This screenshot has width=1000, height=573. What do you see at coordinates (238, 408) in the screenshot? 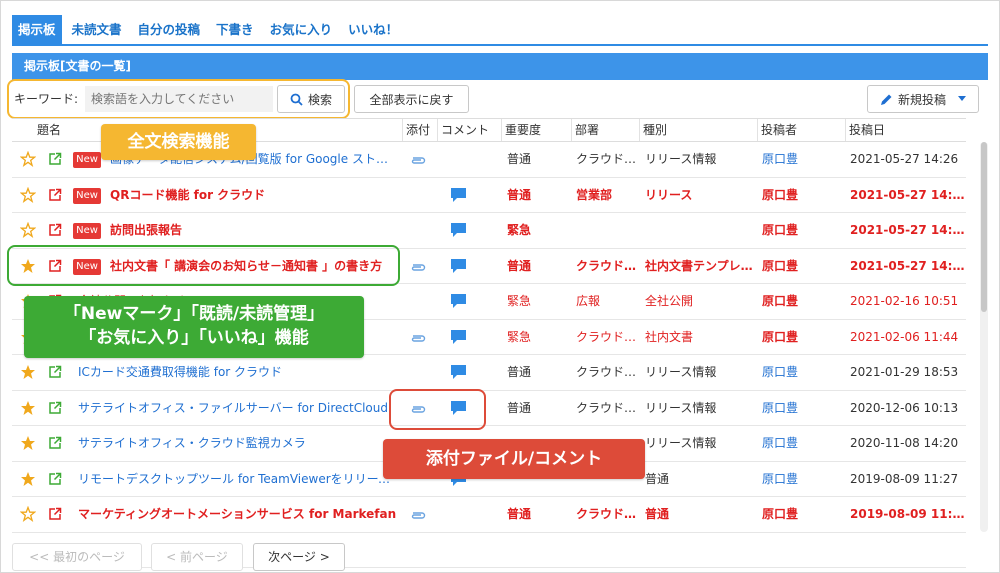
I see `row-title: サテライトオフィス・ファイルサーバー for DirectCloud` at bounding box center [238, 408].